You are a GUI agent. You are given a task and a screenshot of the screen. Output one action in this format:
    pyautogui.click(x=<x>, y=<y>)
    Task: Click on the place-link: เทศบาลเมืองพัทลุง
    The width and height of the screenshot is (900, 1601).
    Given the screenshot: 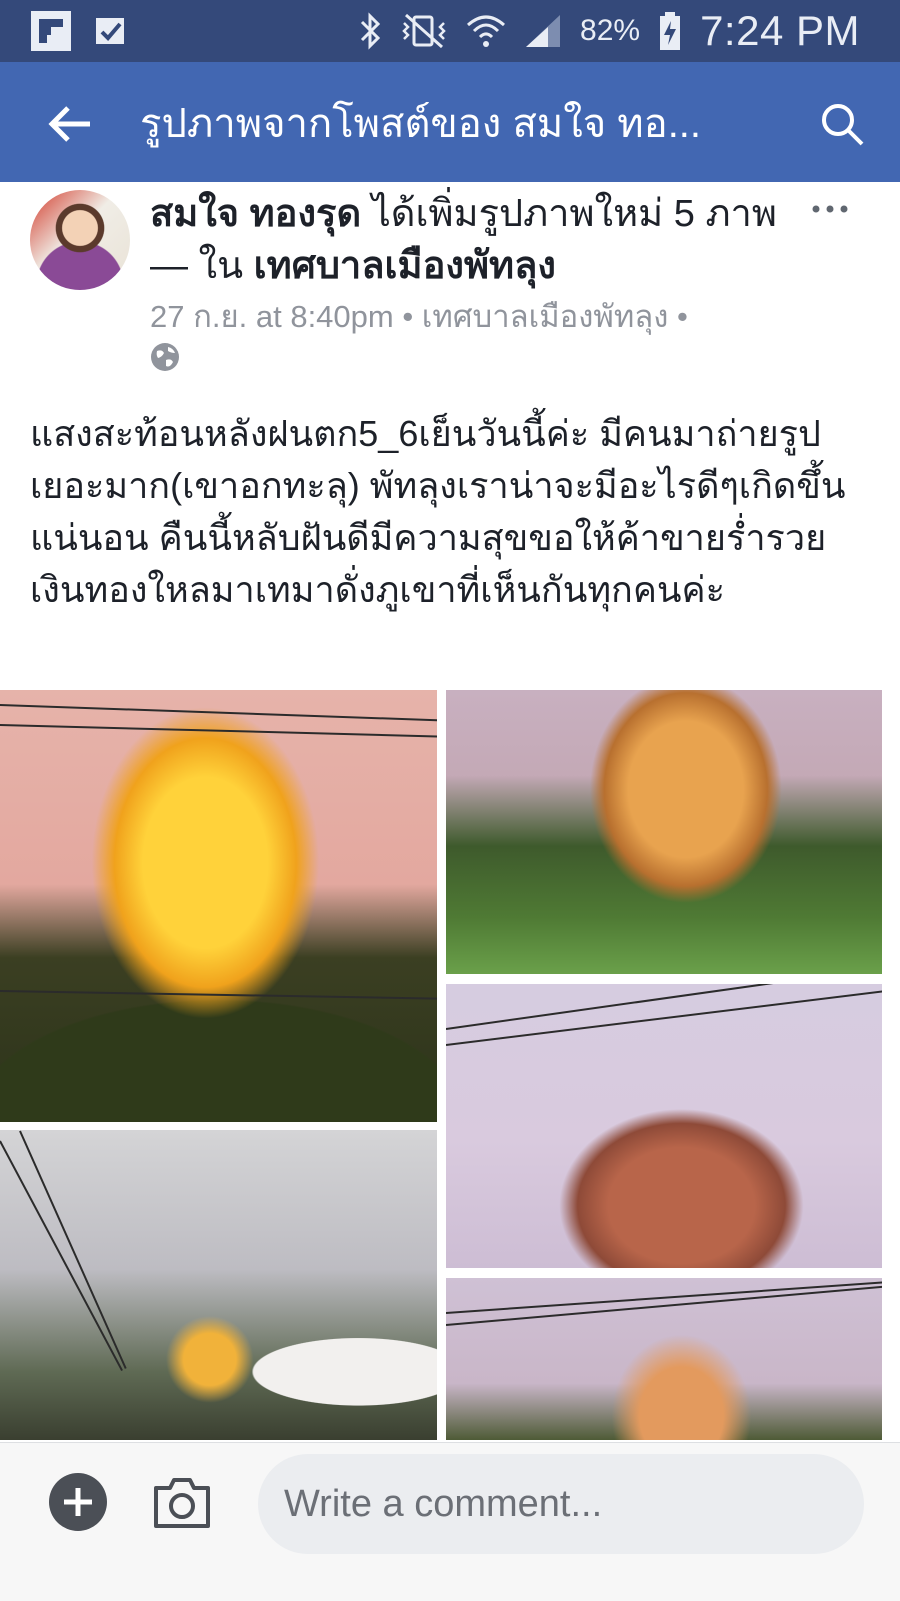 What is the action you would take?
    pyautogui.click(x=405, y=266)
    